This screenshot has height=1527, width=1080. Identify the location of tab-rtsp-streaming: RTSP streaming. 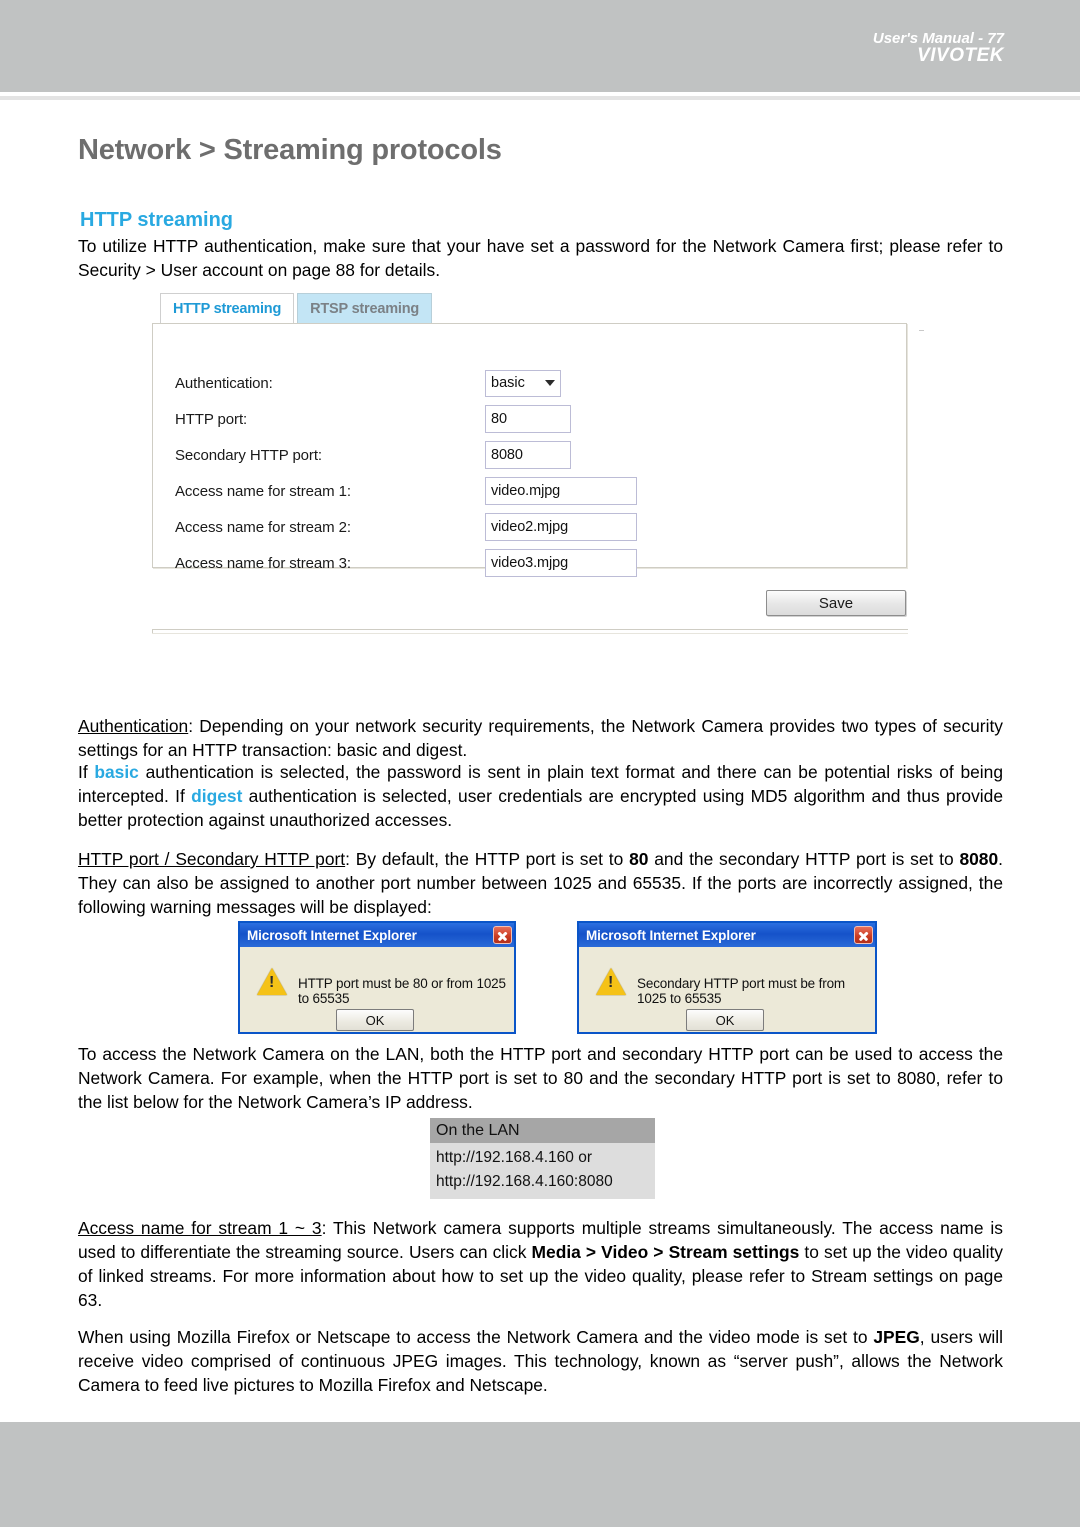
(365, 308).